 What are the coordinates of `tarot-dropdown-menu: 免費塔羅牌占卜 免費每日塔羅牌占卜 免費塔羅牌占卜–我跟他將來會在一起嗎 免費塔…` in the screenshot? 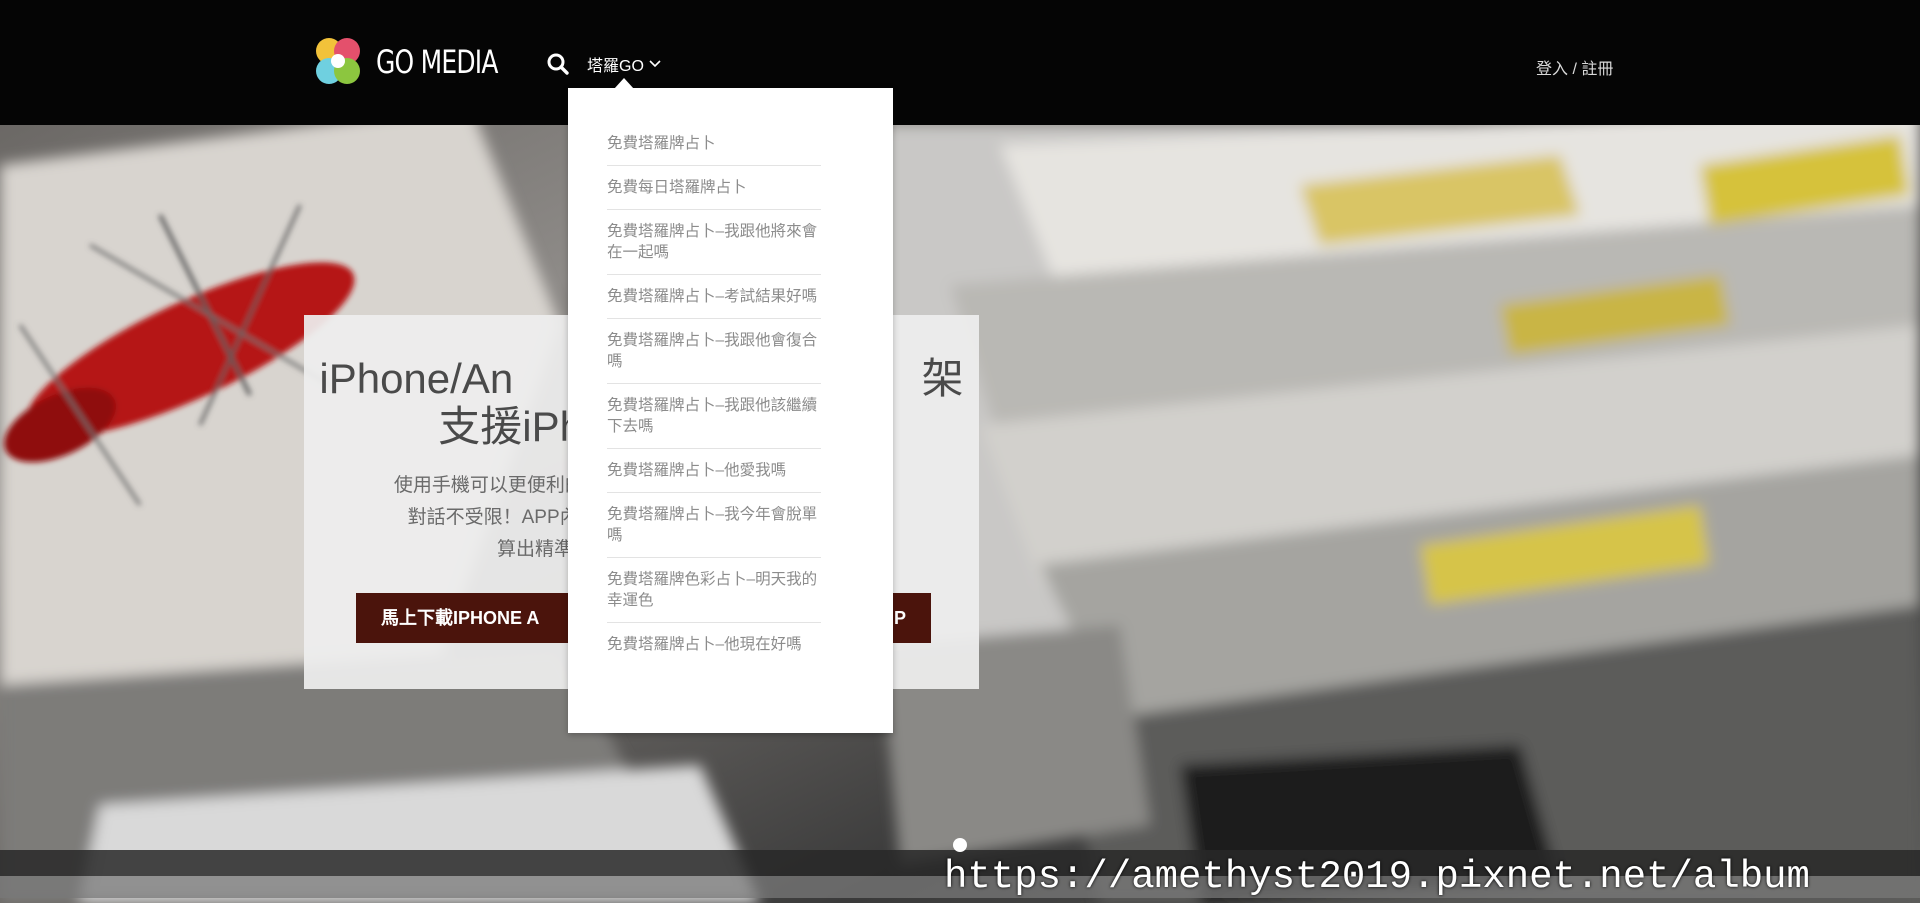 It's located at (730, 410).